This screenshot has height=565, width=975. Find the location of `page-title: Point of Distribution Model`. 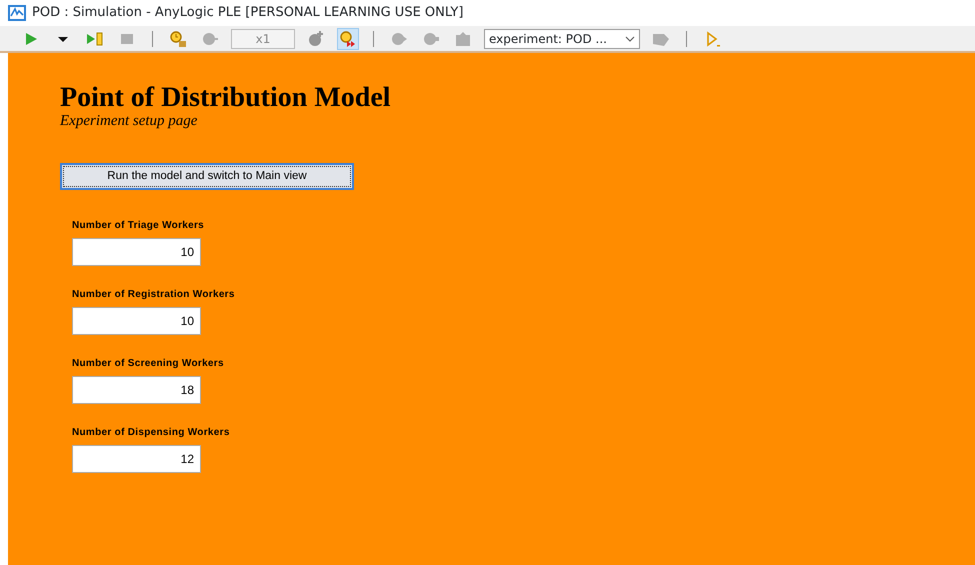

page-title: Point of Distribution Model is located at coordinates (226, 98).